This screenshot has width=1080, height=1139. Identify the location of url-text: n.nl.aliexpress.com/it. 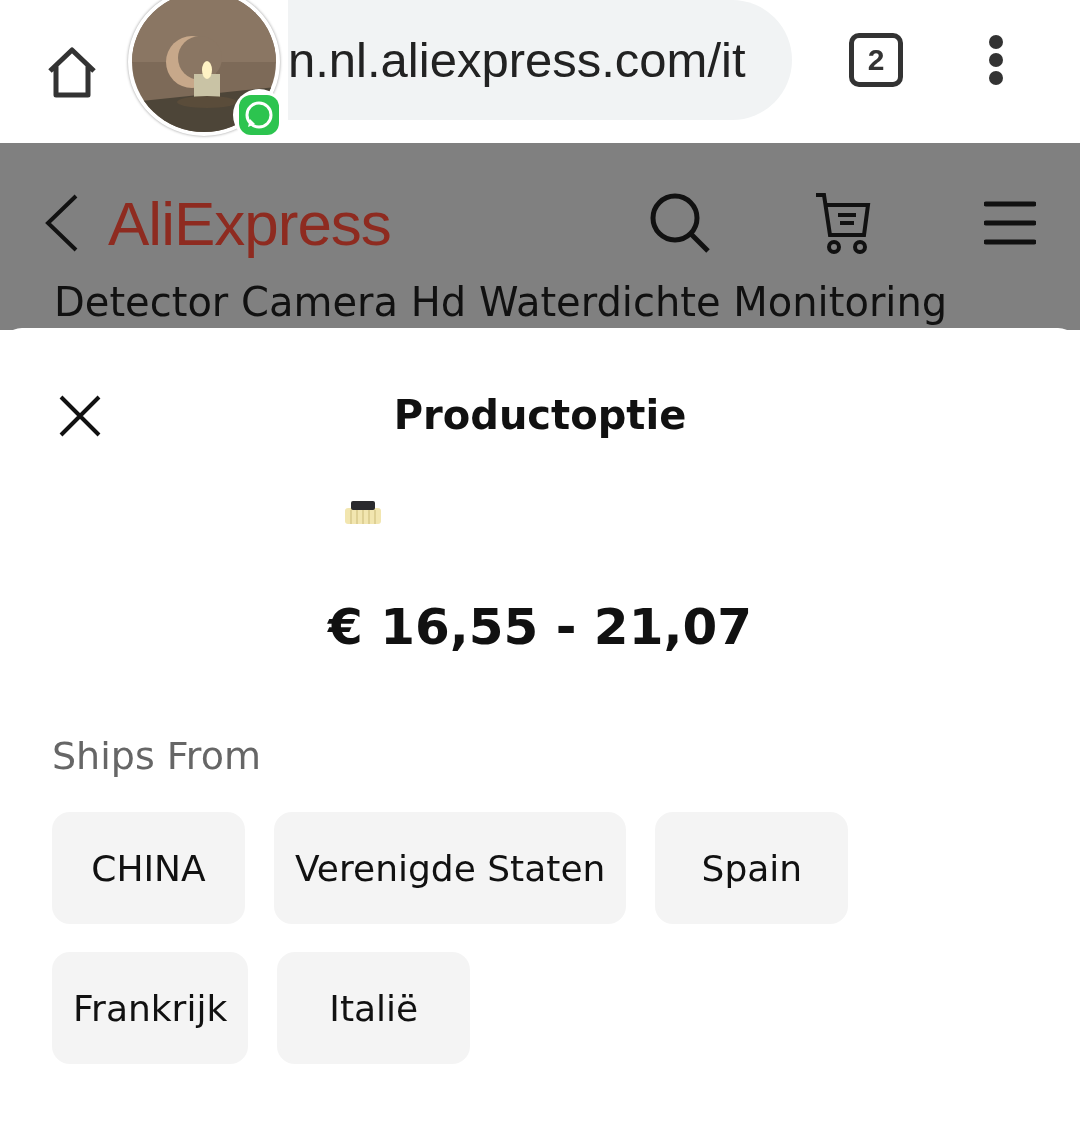
(517, 60).